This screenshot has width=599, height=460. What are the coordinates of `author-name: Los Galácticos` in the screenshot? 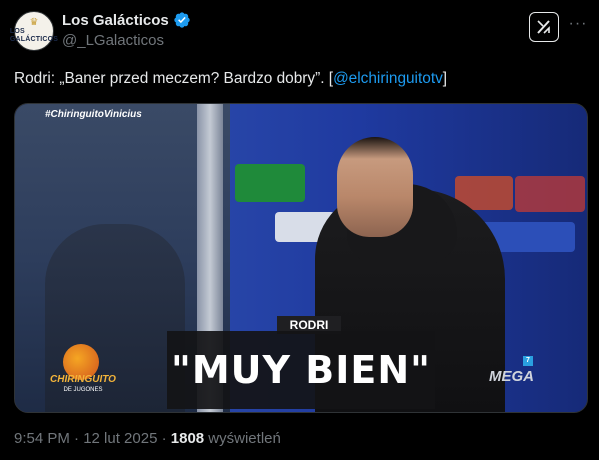 It's located at (115, 20).